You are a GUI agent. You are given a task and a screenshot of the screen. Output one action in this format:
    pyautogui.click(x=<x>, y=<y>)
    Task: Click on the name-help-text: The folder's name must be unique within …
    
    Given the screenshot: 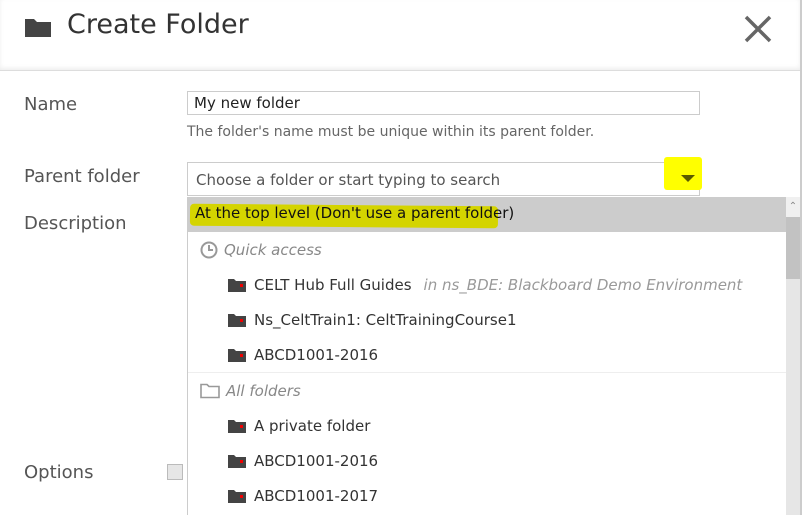 What is the action you would take?
    pyautogui.click(x=391, y=132)
    